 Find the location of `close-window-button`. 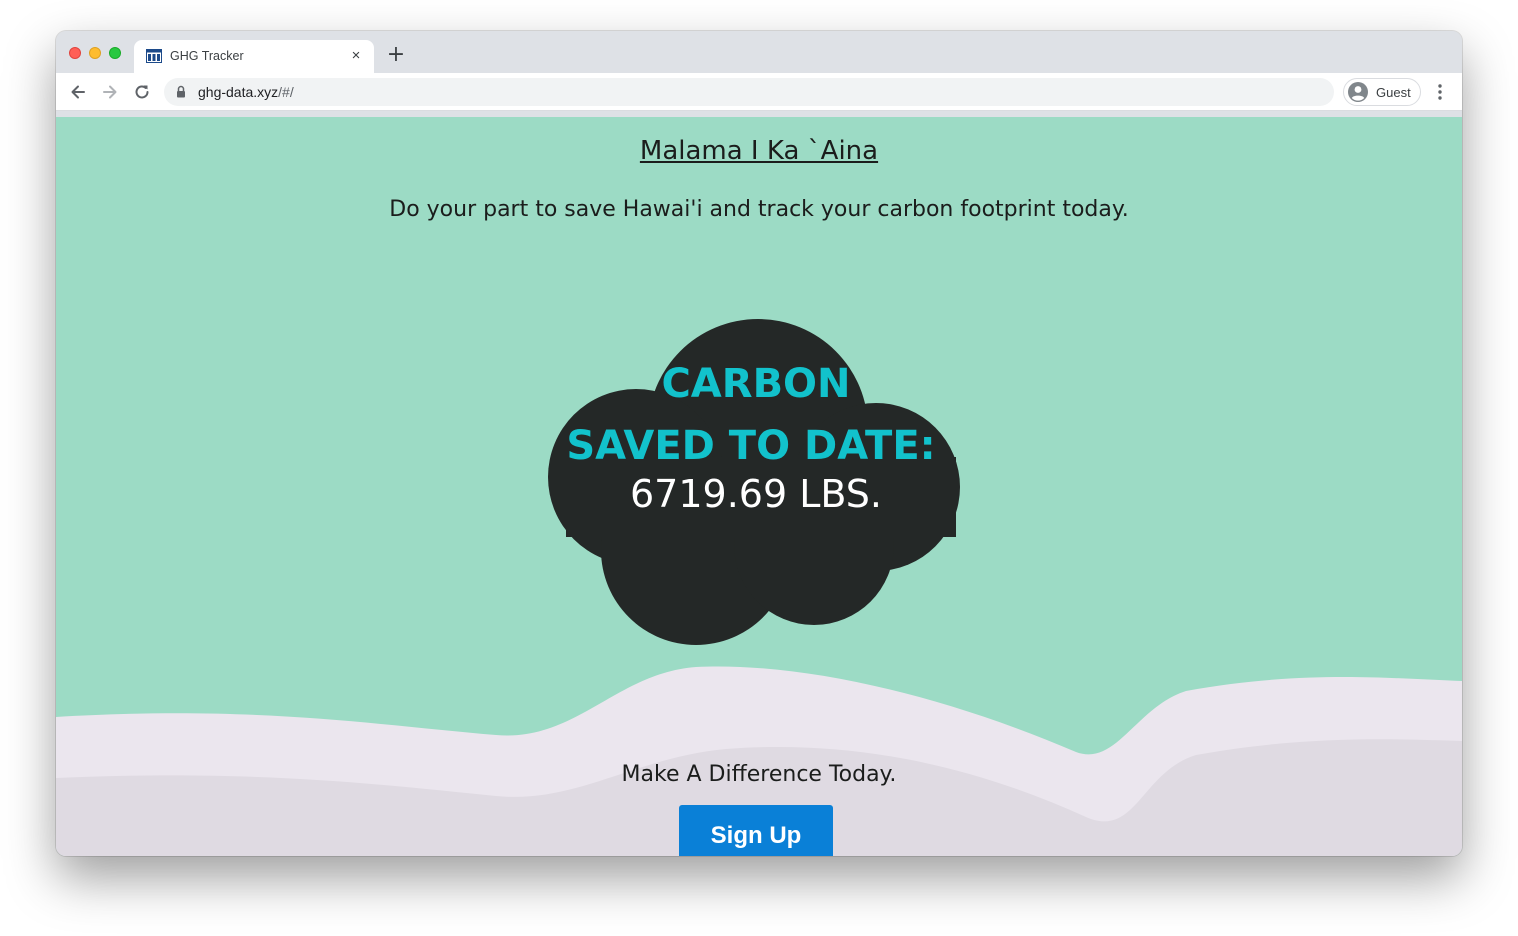

close-window-button is located at coordinates (75, 53).